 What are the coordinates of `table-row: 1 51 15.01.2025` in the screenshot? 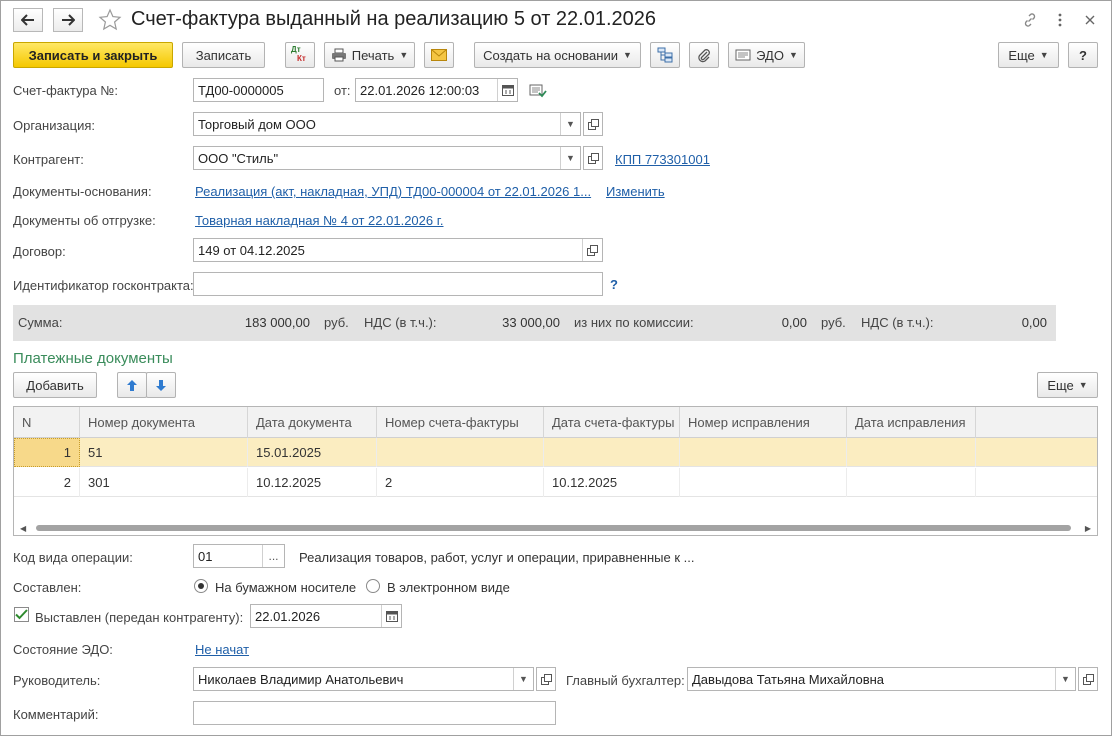 It's located at (555, 452).